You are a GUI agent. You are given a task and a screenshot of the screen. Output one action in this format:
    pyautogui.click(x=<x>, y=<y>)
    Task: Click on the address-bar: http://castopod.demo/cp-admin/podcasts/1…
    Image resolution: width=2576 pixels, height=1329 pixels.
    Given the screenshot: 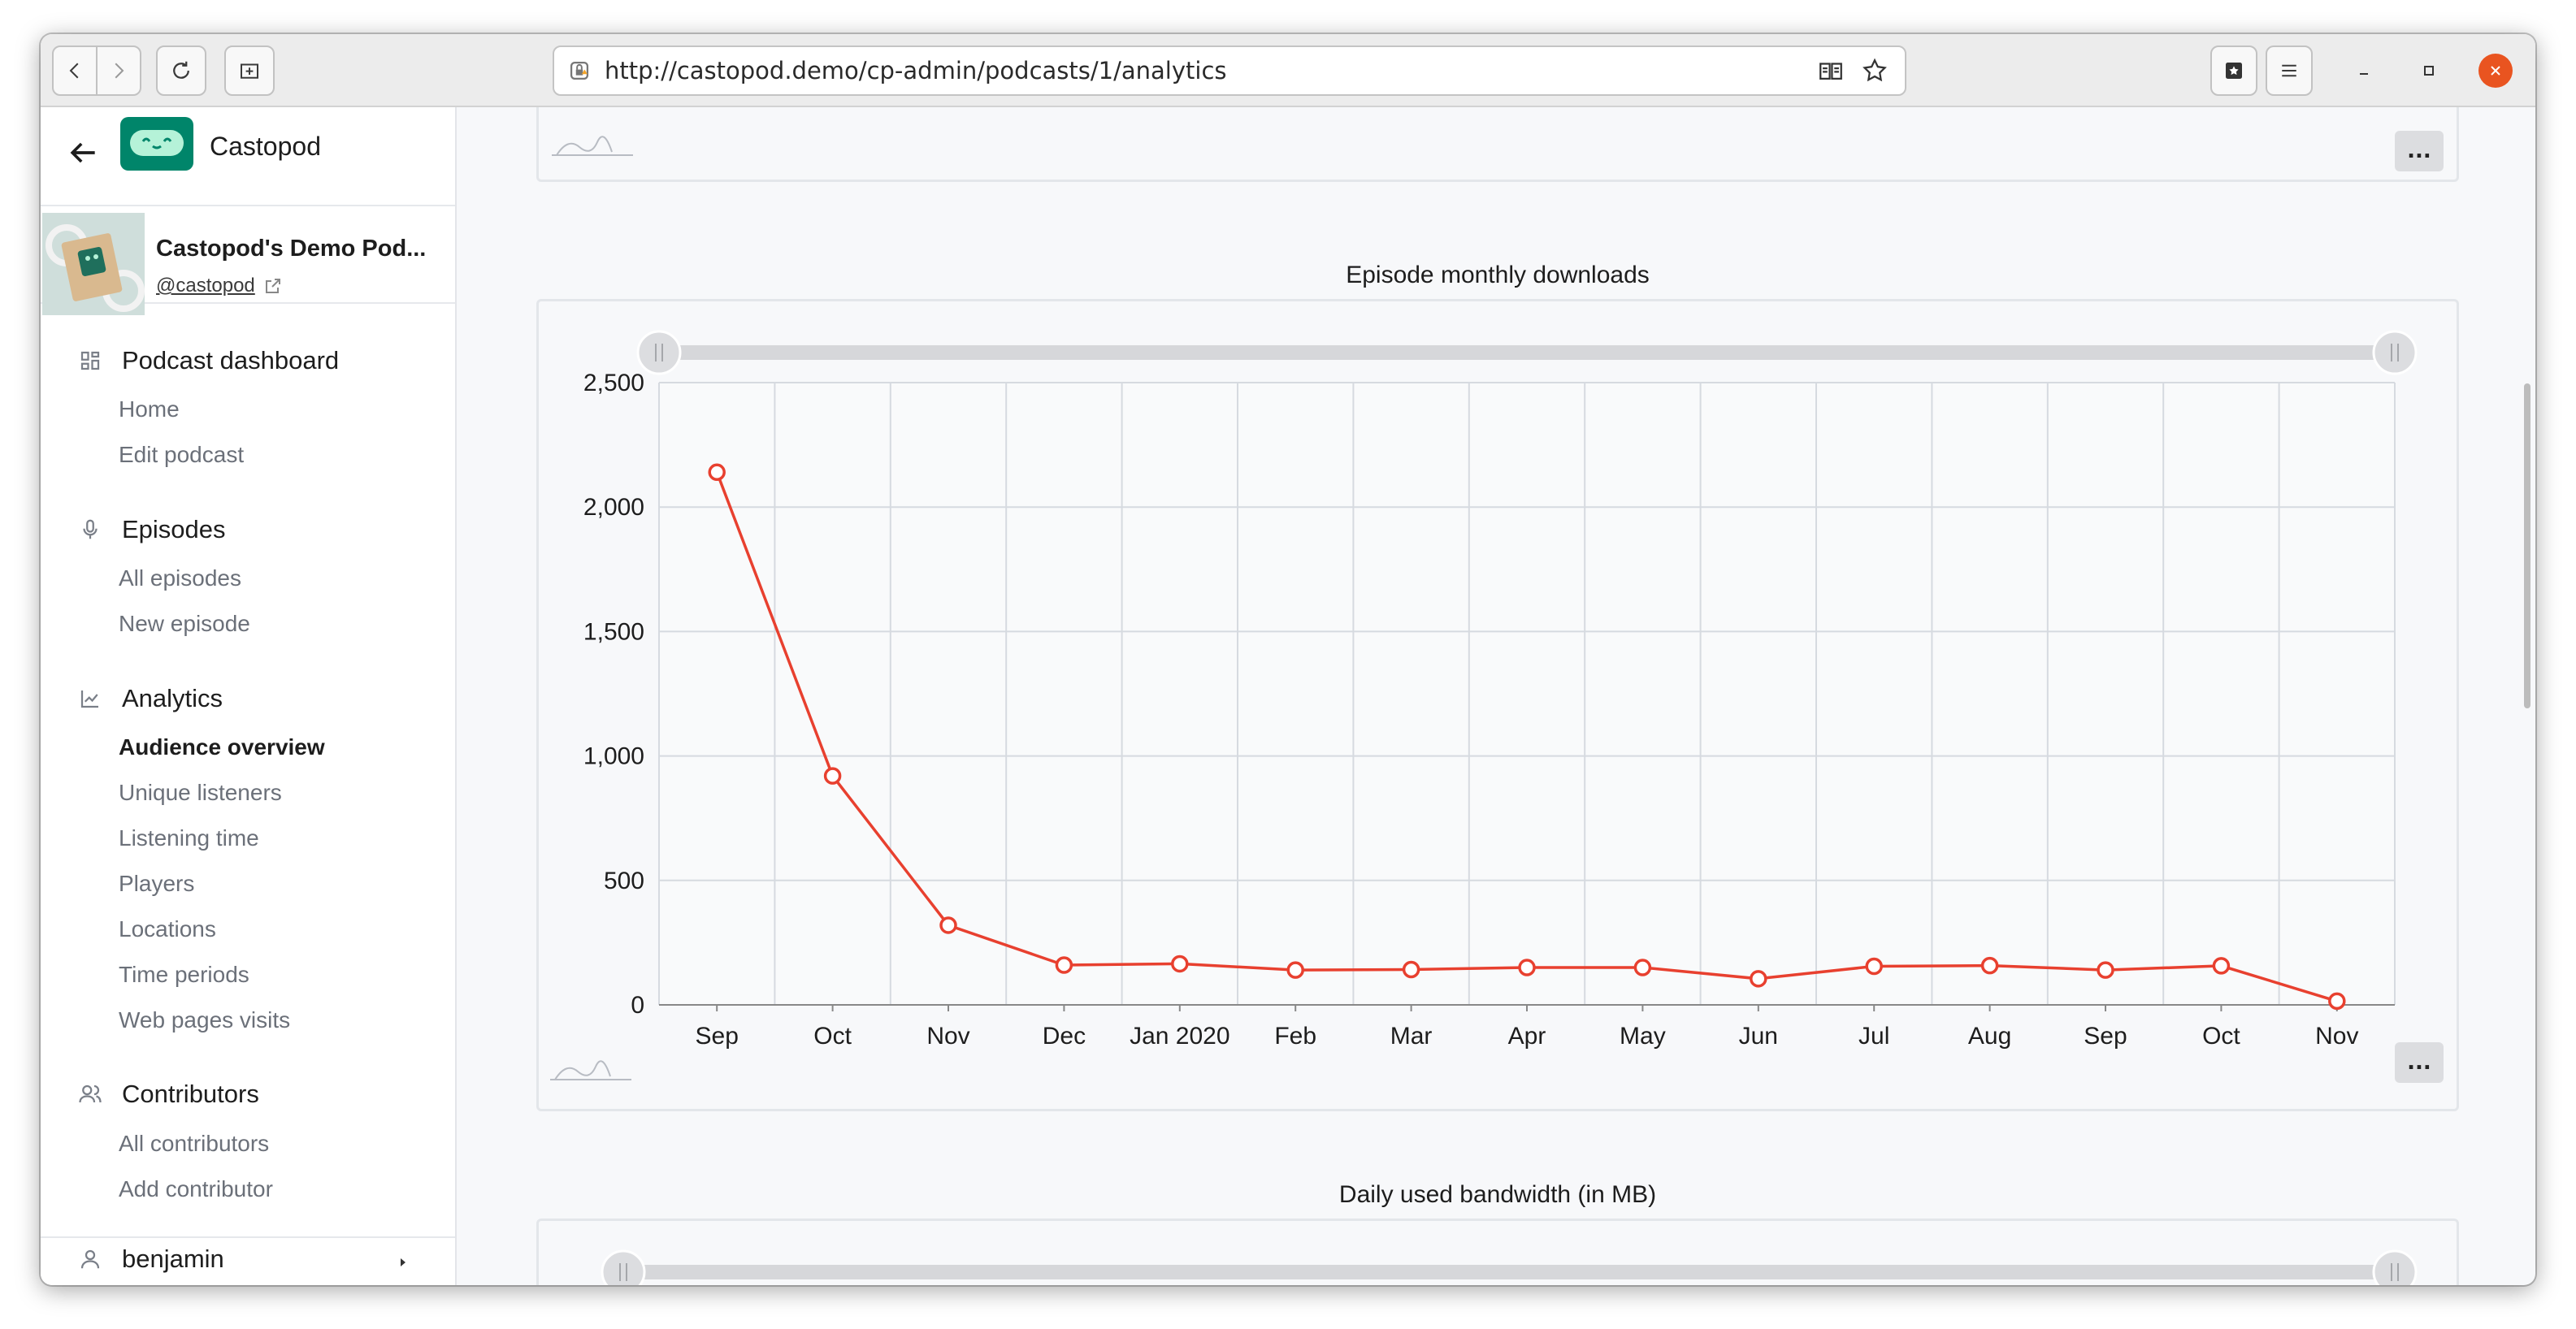 What is the action you would take?
    pyautogui.click(x=1229, y=70)
    